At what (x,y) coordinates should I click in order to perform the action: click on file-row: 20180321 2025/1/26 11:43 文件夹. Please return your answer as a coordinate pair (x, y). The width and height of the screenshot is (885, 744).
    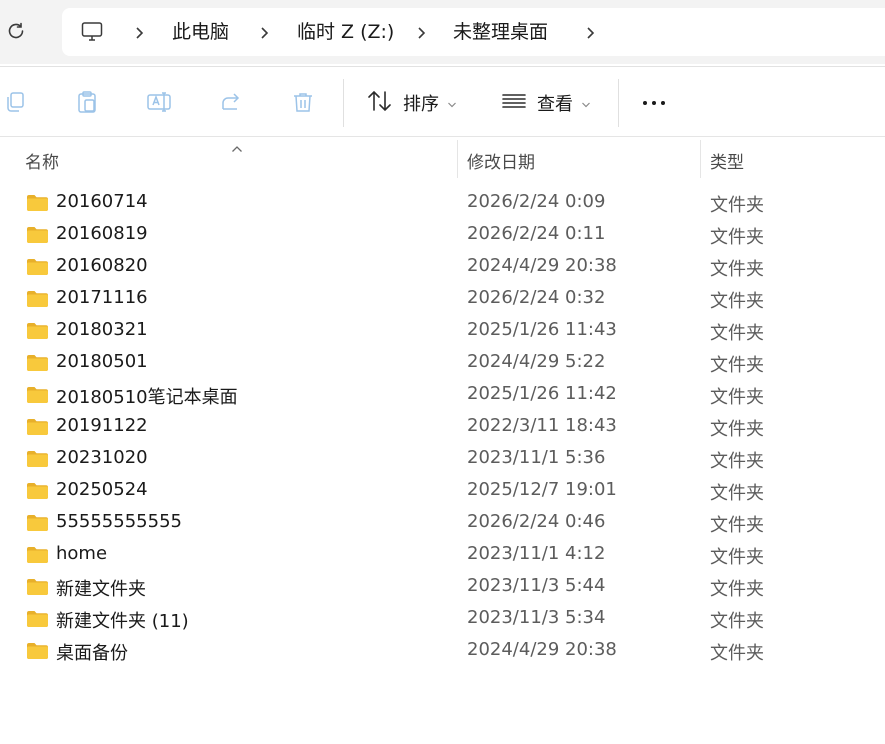
    Looking at the image, I should click on (442, 331).